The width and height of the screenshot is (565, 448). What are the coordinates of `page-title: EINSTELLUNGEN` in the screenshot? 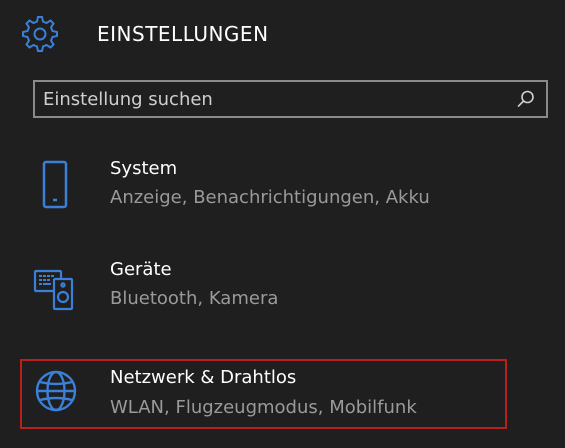 It's located at (183, 34).